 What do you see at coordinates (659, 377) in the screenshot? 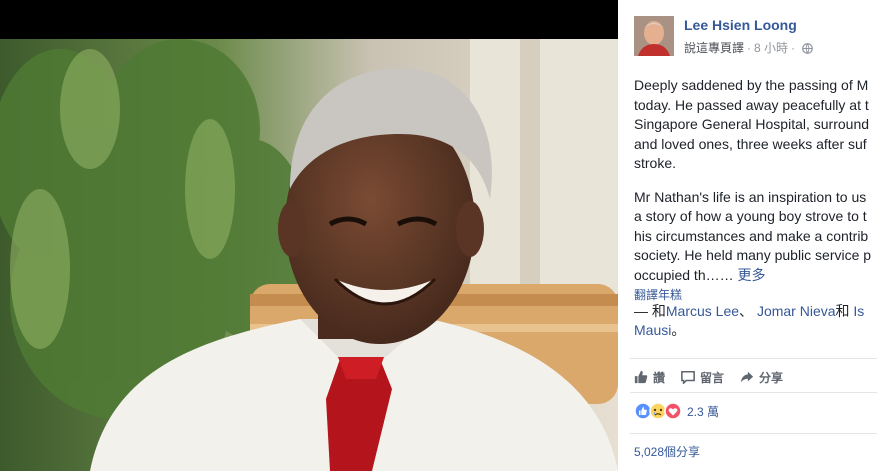
I see `like-label: 讚` at bounding box center [659, 377].